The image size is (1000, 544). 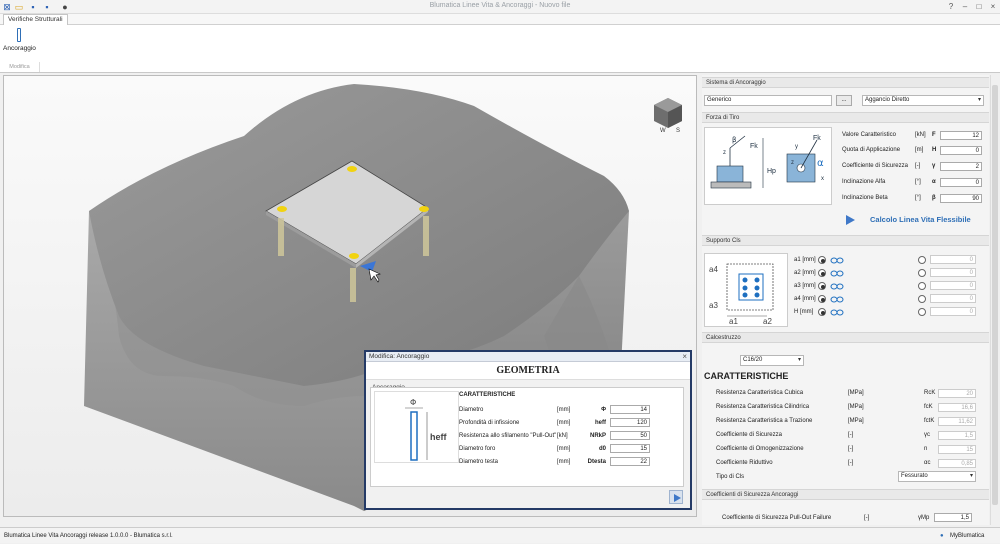 What do you see at coordinates (850, 220) in the screenshot?
I see `play-icon` at bounding box center [850, 220].